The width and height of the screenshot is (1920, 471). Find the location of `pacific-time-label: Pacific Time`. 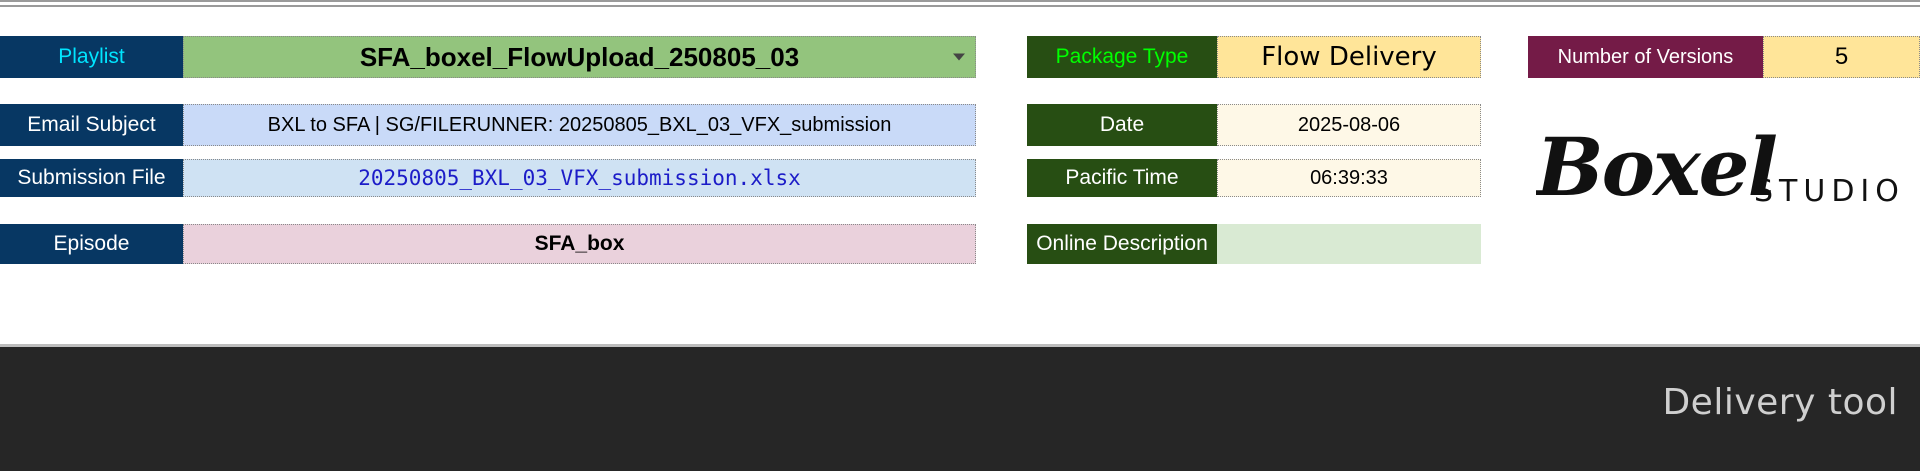

pacific-time-label: Pacific Time is located at coordinates (1122, 178).